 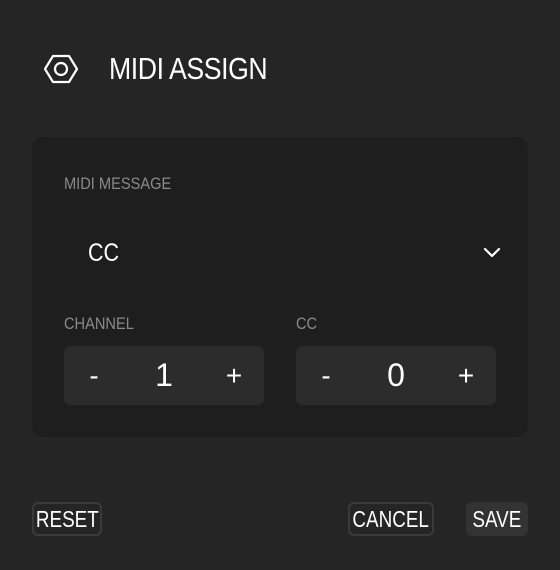 I want to click on reset-button: RESET, so click(x=67, y=519).